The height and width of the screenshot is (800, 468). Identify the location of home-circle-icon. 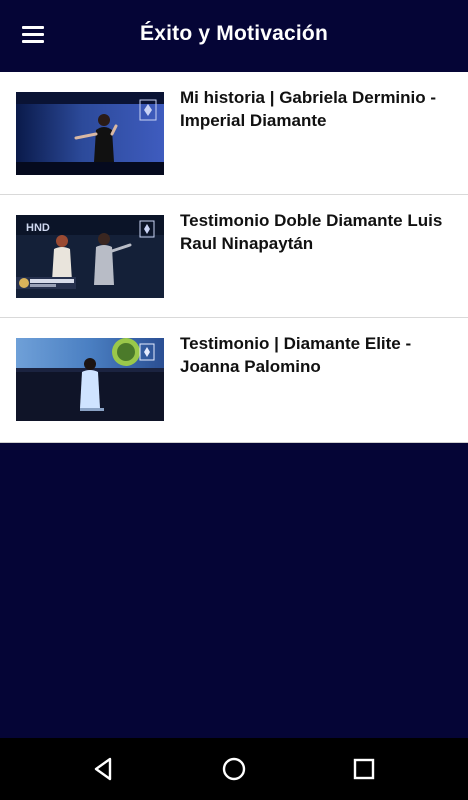
(234, 769).